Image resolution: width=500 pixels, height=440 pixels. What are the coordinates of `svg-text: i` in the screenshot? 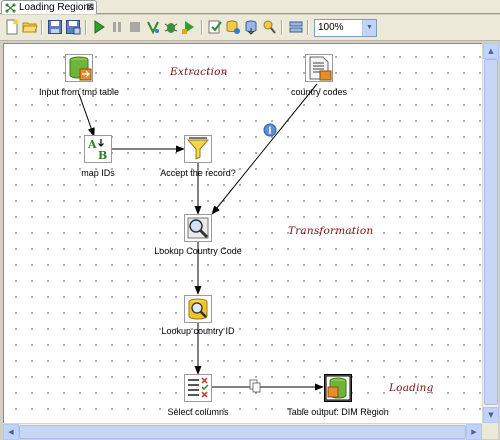 It's located at (270, 132).